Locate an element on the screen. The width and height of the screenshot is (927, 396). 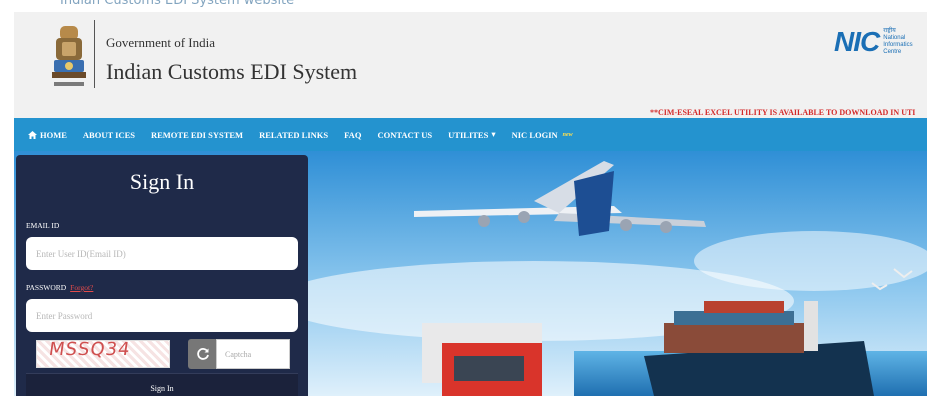
new-badge: new is located at coordinates (567, 134).